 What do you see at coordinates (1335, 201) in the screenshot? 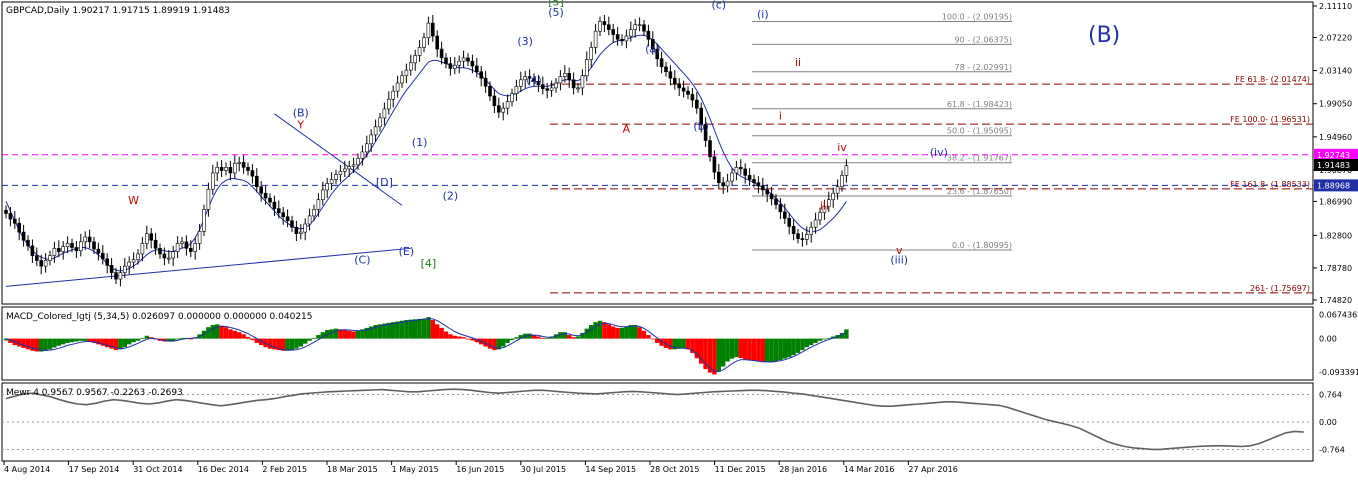
I see `y-tick-label: 1.86990` at bounding box center [1335, 201].